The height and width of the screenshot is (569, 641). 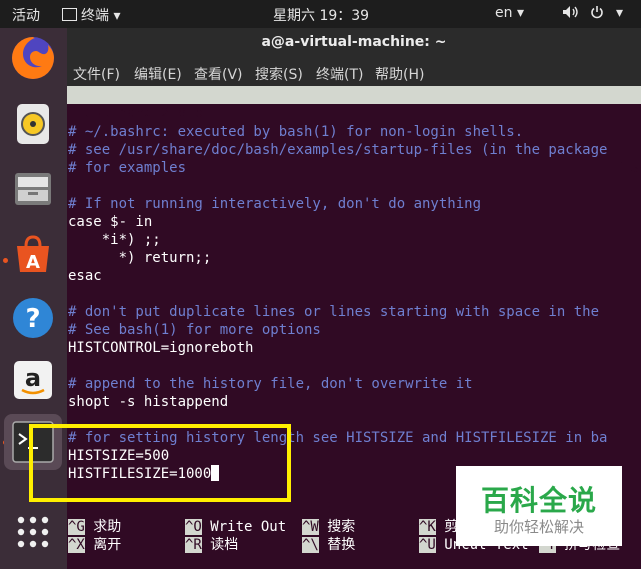 I want to click on nano-status: 已更, so click(x=630, y=167).